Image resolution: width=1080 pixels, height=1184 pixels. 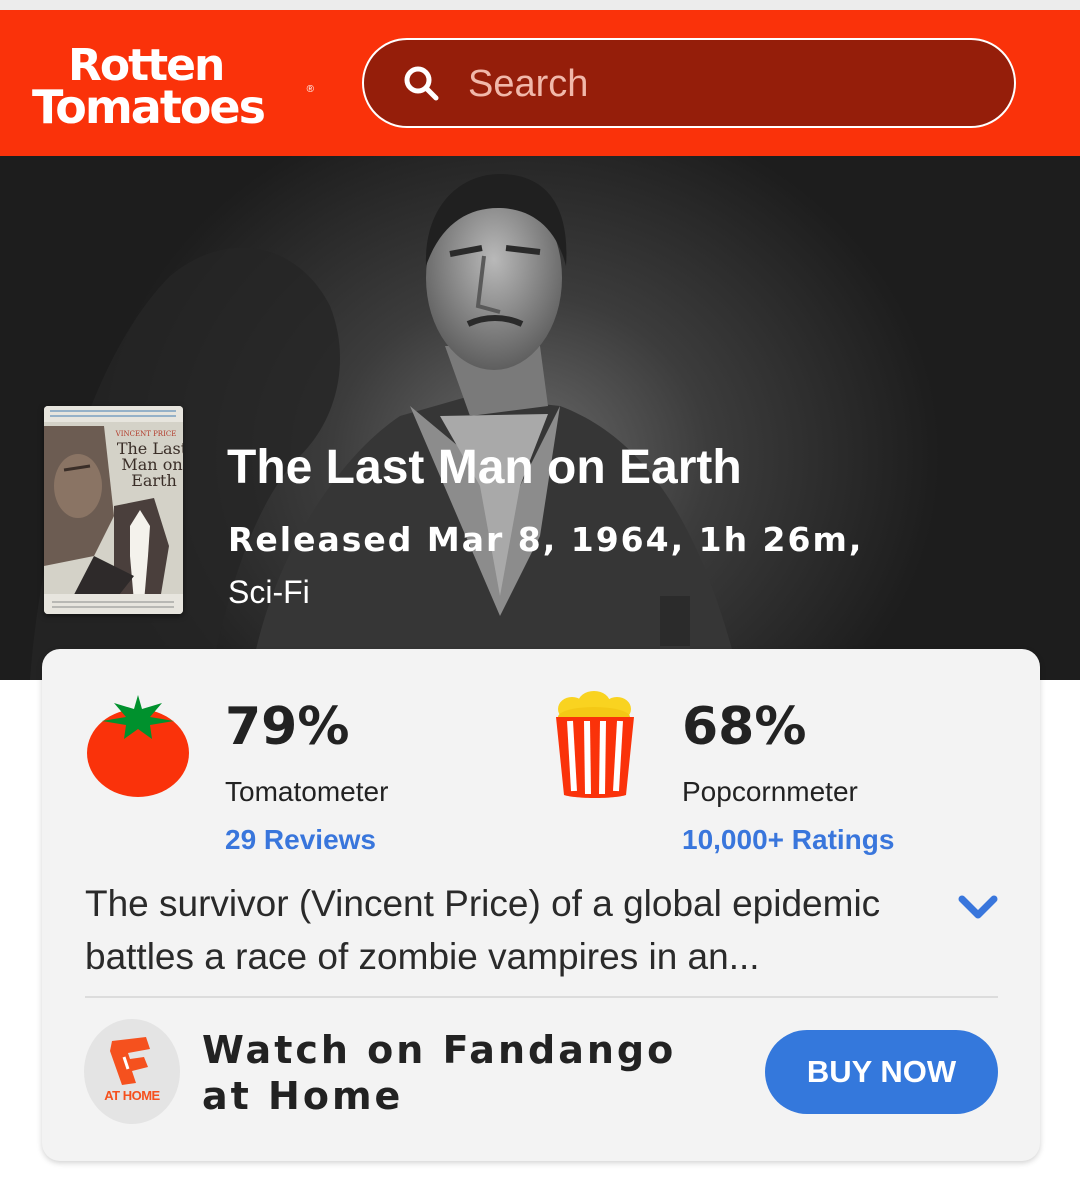 I want to click on rotten-tomatoes-logo: Rotten Tomatoes ®, so click(x=175, y=90).